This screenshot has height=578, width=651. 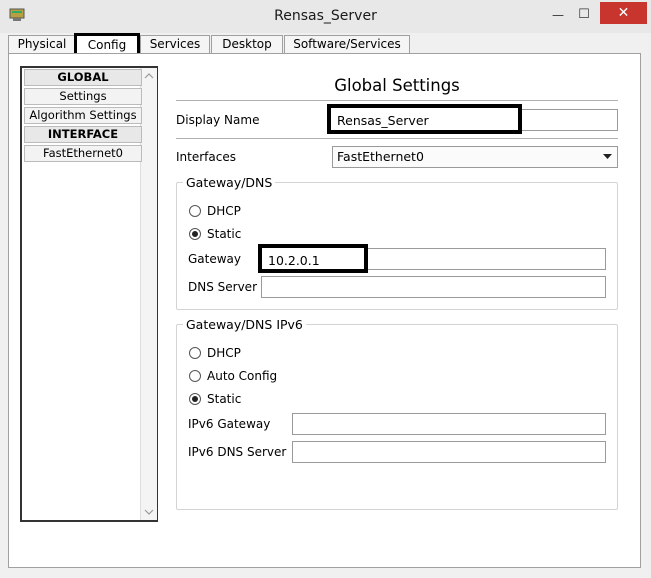 What do you see at coordinates (224, 234) in the screenshot?
I see `gateway-static-label: Static` at bounding box center [224, 234].